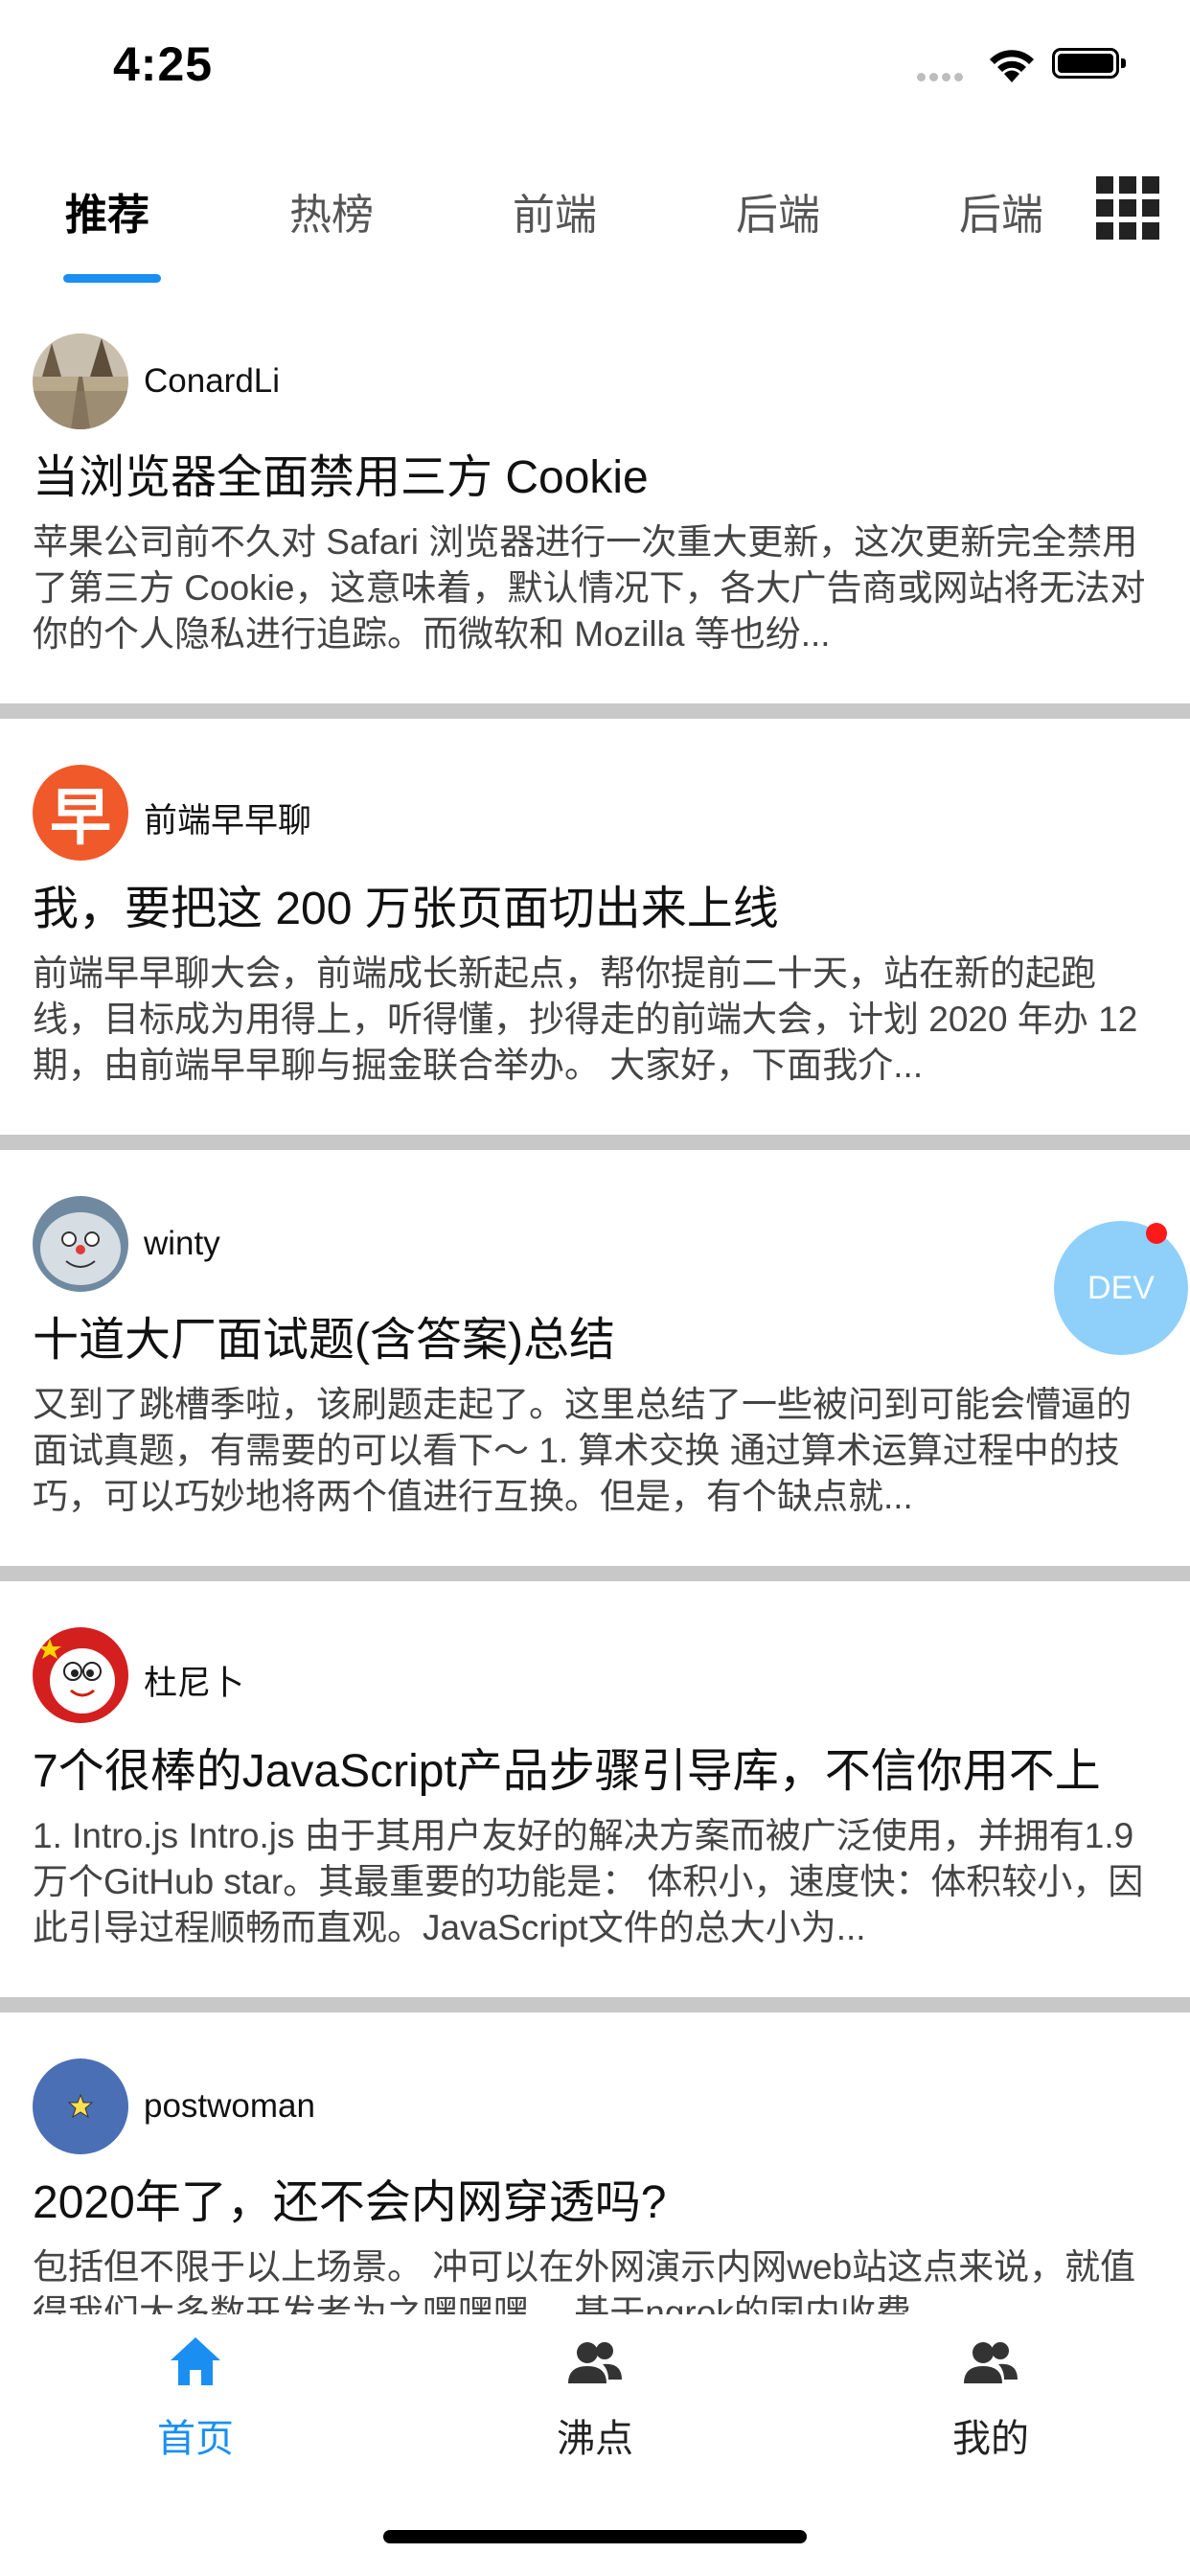 The width and height of the screenshot is (1190, 2576). Describe the element at coordinates (595, 2439) in the screenshot. I see `nav-label: 沸点` at that location.